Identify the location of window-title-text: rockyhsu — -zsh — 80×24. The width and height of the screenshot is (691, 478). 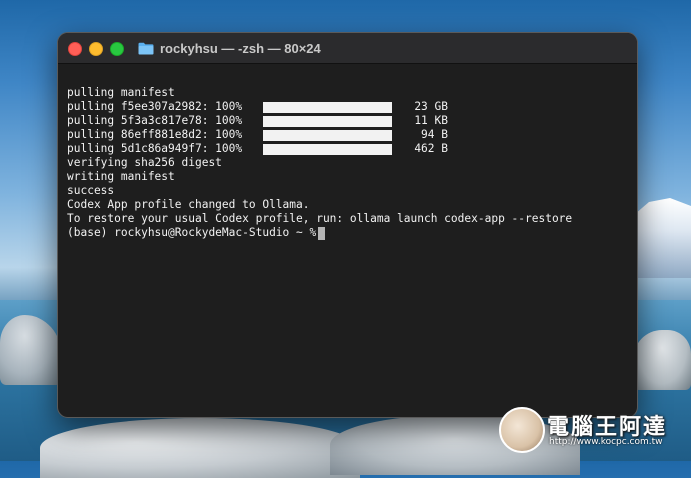
(240, 48).